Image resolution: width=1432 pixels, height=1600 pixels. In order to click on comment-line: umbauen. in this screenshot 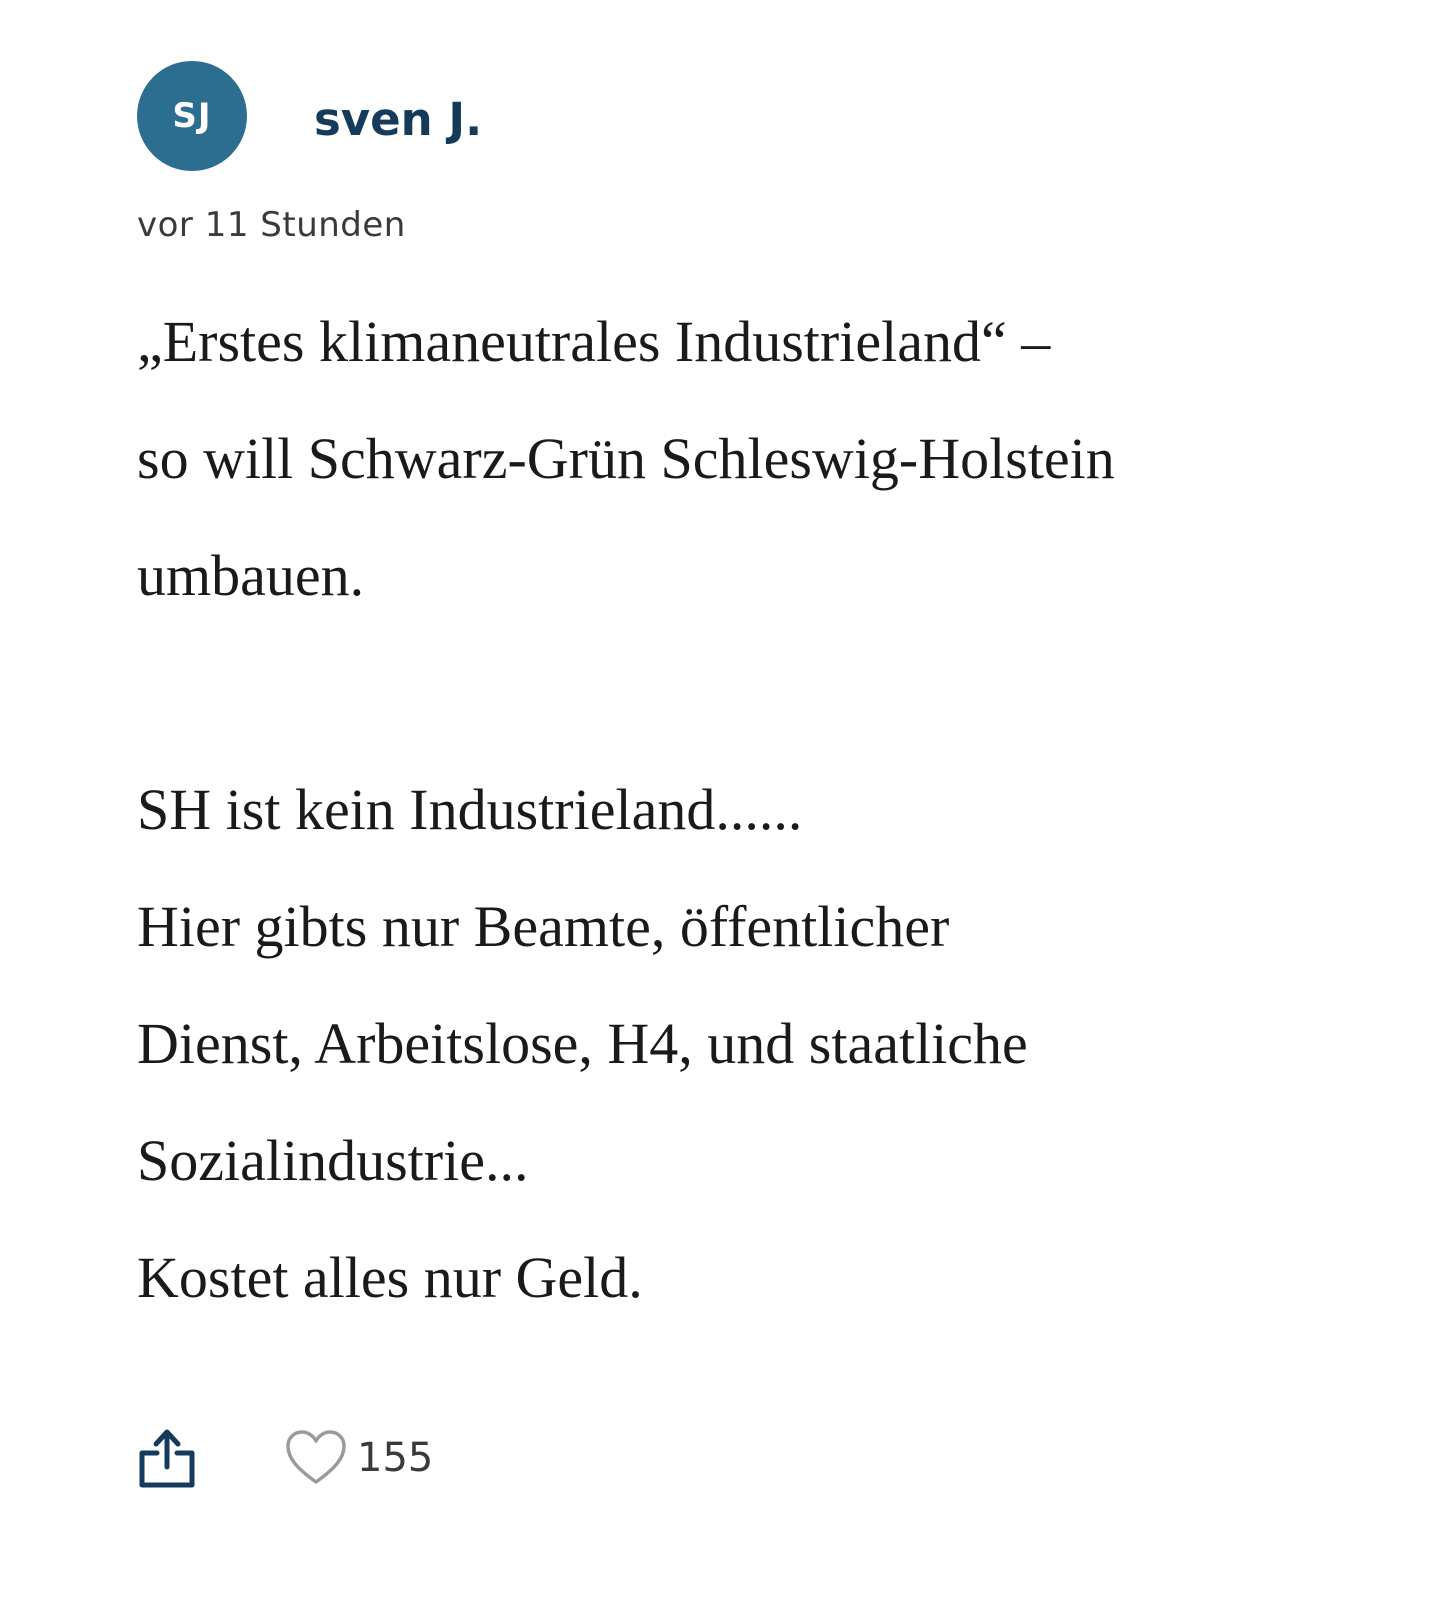, I will do `click(251, 575)`.